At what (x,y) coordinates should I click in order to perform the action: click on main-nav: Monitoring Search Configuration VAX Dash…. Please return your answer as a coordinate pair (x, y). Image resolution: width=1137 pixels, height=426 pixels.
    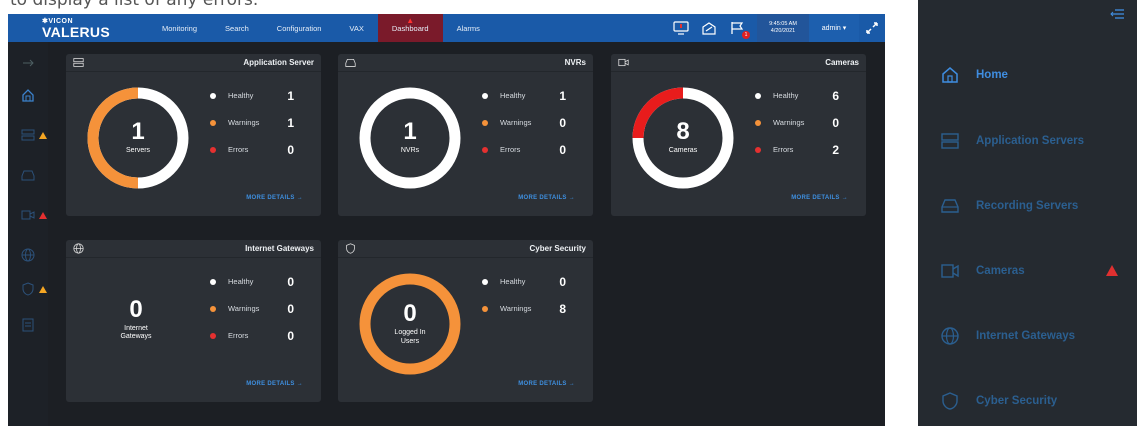
    Looking at the image, I should click on (321, 28).